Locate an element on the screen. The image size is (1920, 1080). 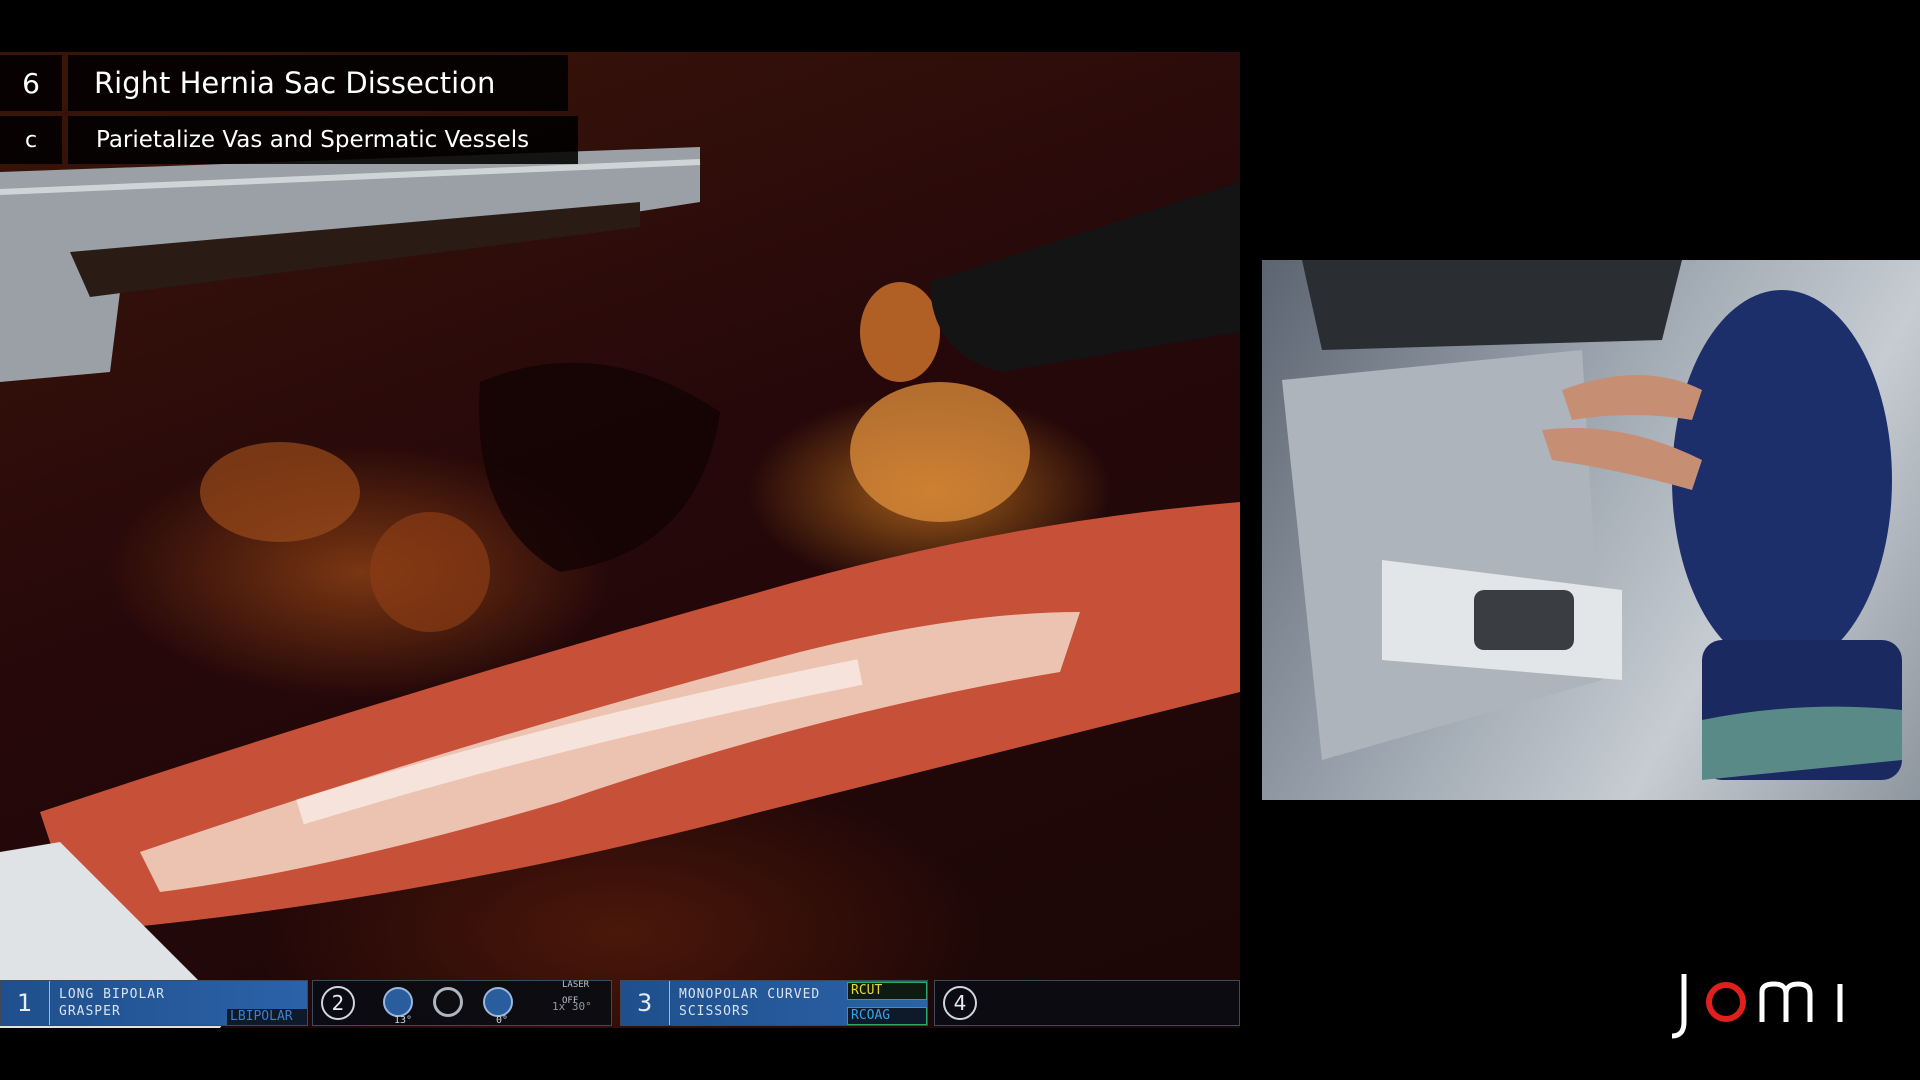
arm-3-cut-label: RCUT is located at coordinates (887, 991).